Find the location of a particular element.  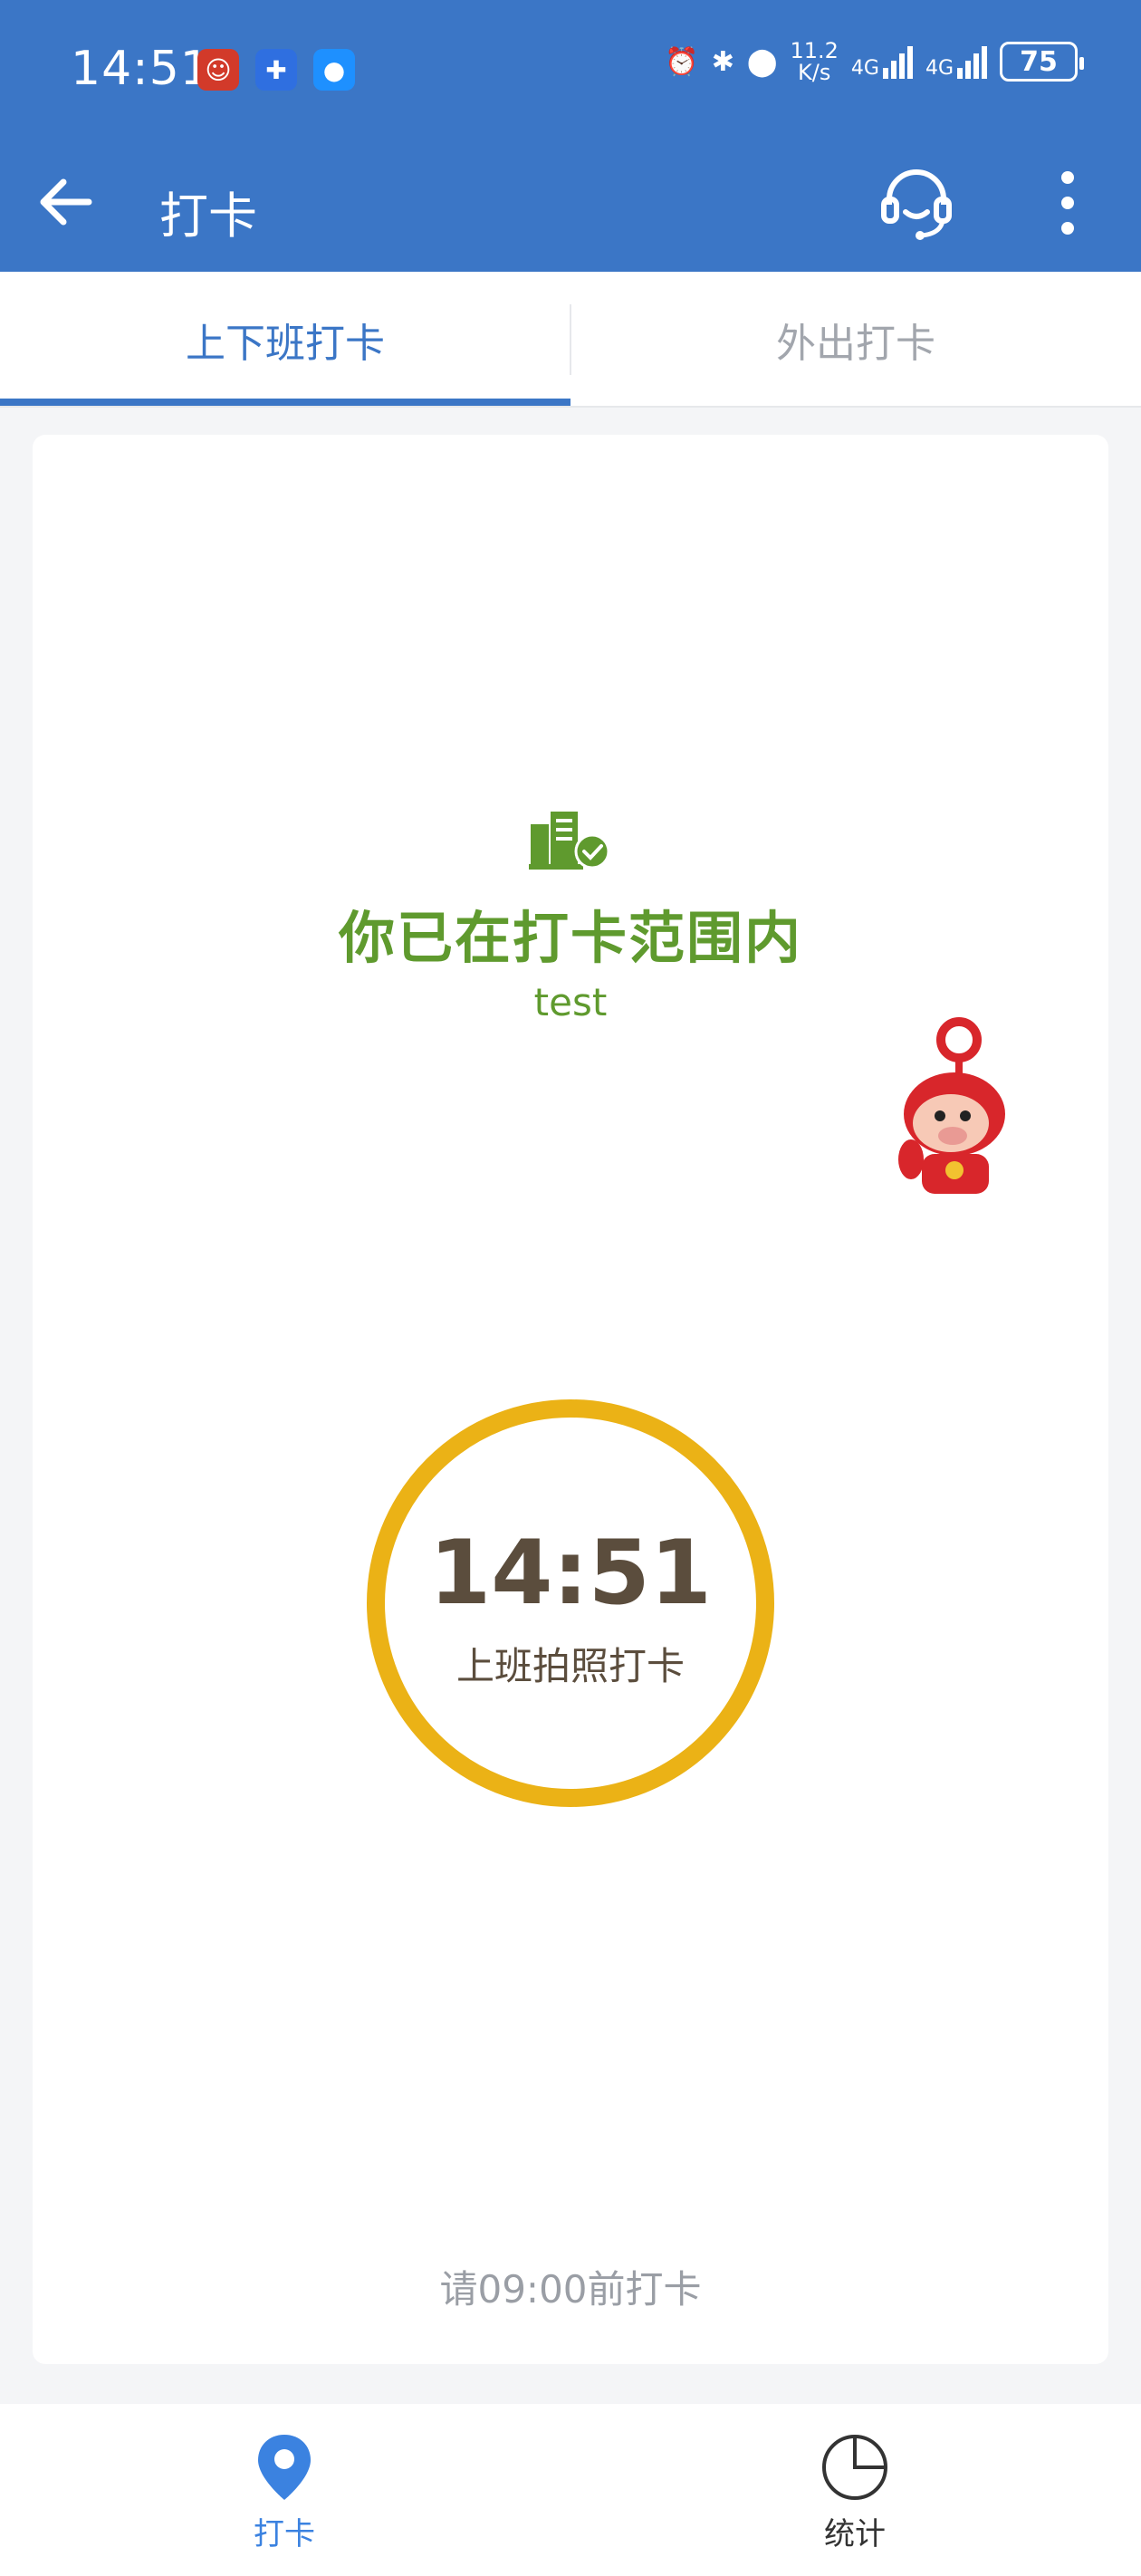

mascot-icon is located at coordinates (959, 1105).